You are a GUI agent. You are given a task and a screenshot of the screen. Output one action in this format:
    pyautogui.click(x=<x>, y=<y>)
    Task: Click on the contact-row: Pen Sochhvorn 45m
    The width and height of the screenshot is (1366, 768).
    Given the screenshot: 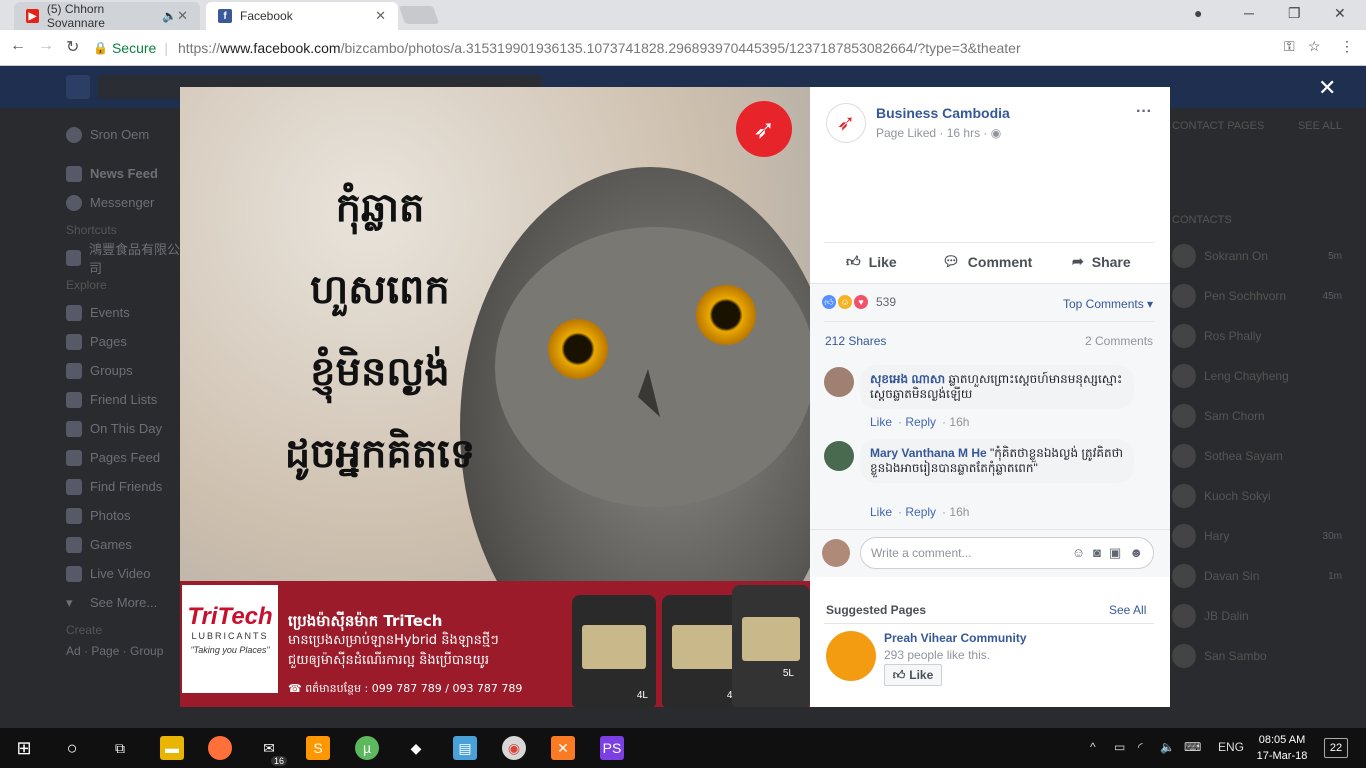 What is the action you would take?
    pyautogui.click(x=1257, y=296)
    